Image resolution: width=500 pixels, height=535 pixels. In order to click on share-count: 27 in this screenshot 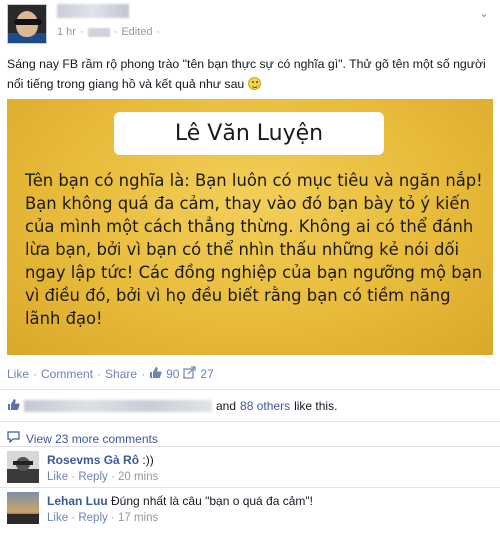, I will do `click(206, 374)`.